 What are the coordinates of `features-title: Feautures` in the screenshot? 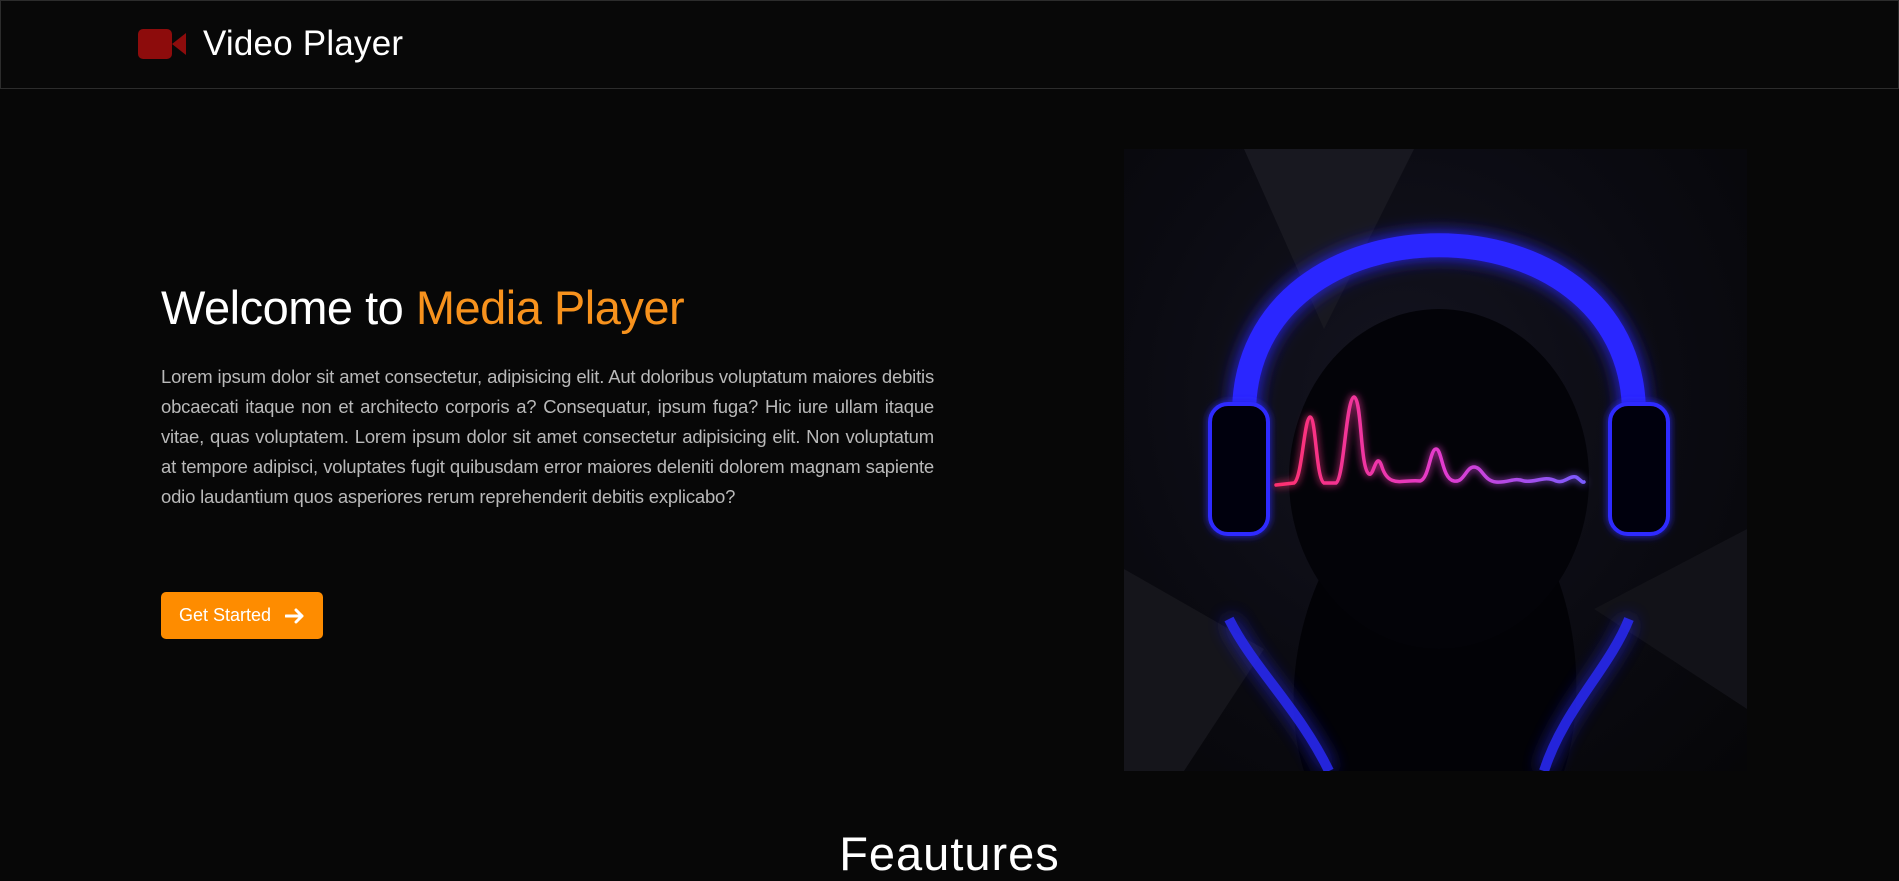 It's located at (949, 853).